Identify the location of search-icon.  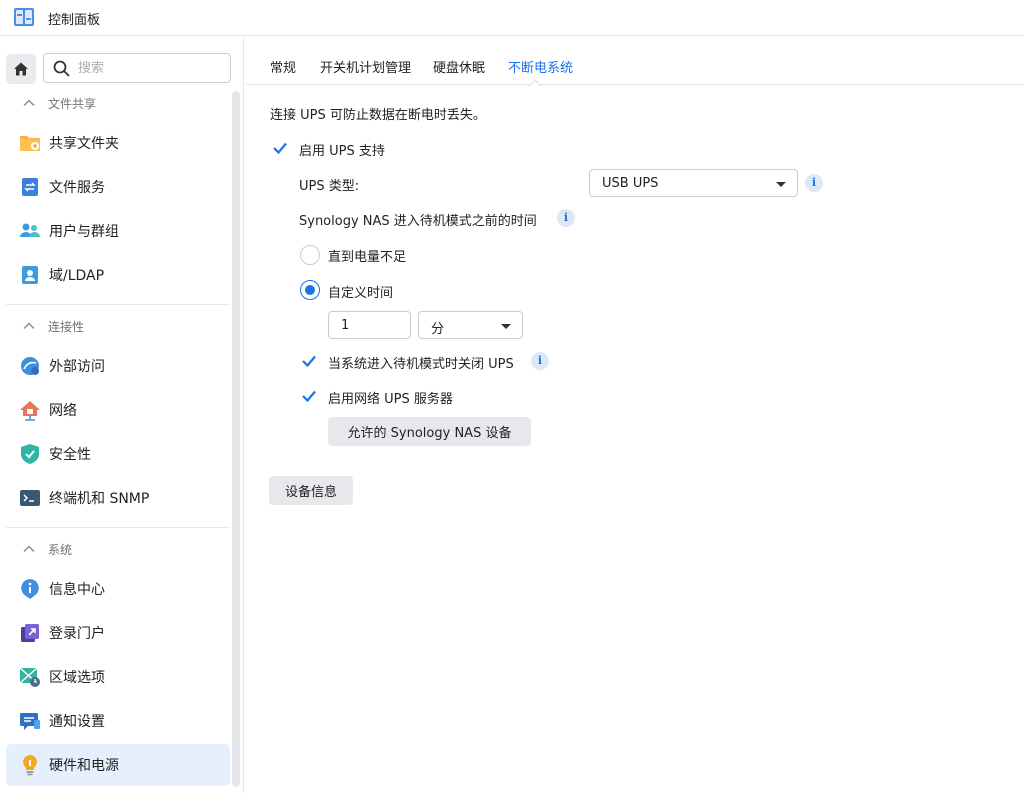
(61, 68).